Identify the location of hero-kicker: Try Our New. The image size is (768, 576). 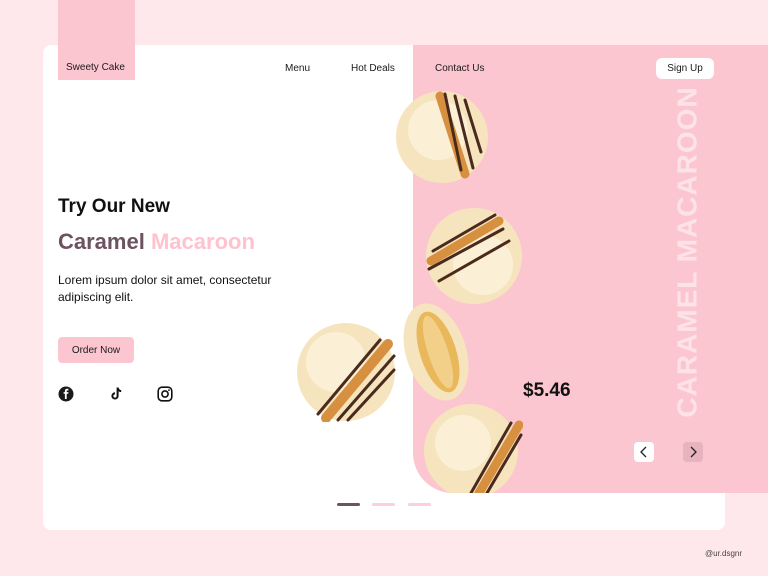
(114, 206).